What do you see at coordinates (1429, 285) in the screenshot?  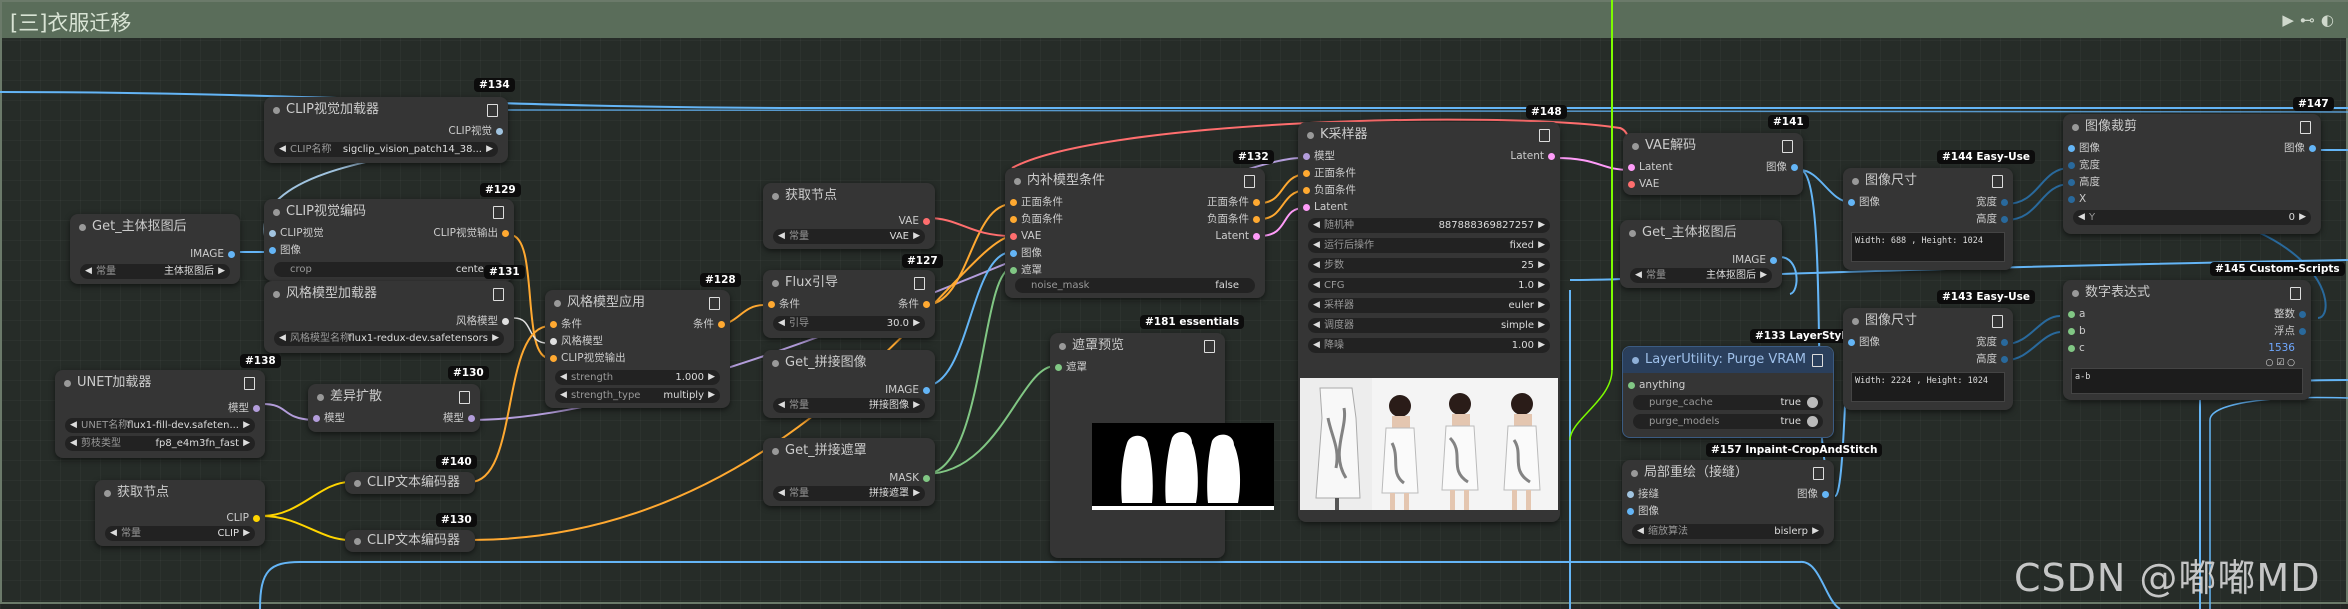 I see `cfg-widget: ◀ CFG 1.0 ▶` at bounding box center [1429, 285].